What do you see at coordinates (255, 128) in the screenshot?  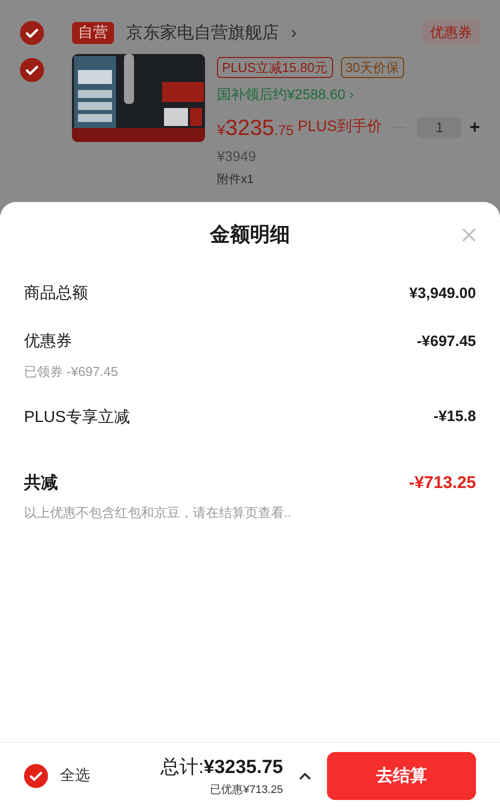 I see `price: ¥3235.75` at bounding box center [255, 128].